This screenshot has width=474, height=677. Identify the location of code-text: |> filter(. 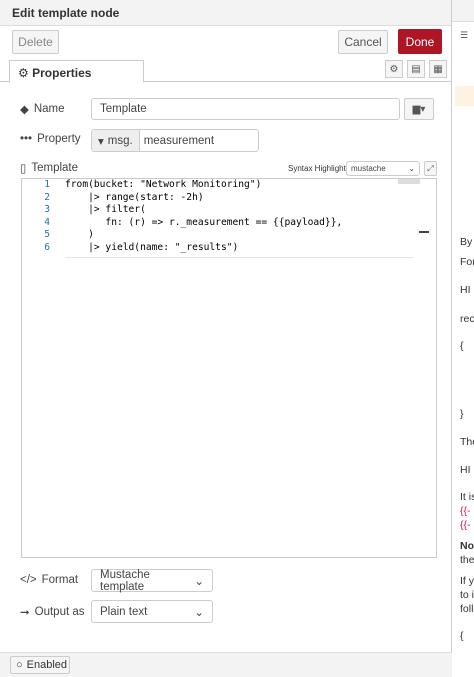
(105, 209).